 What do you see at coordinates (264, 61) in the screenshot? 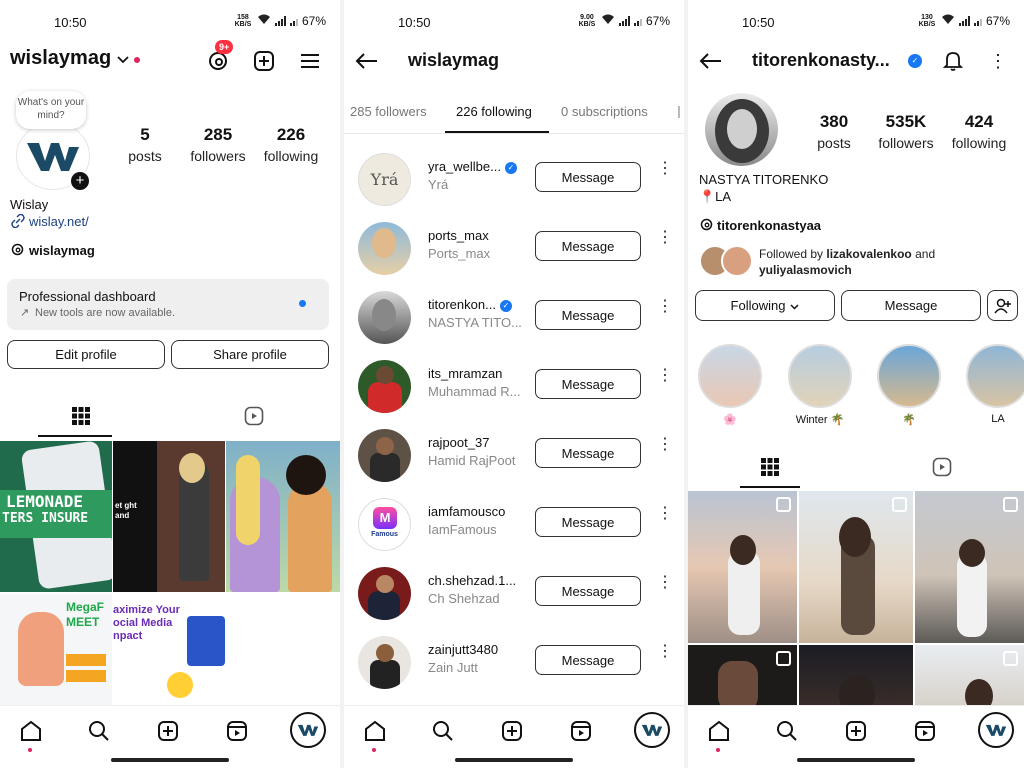
I see `create-post-icon` at bounding box center [264, 61].